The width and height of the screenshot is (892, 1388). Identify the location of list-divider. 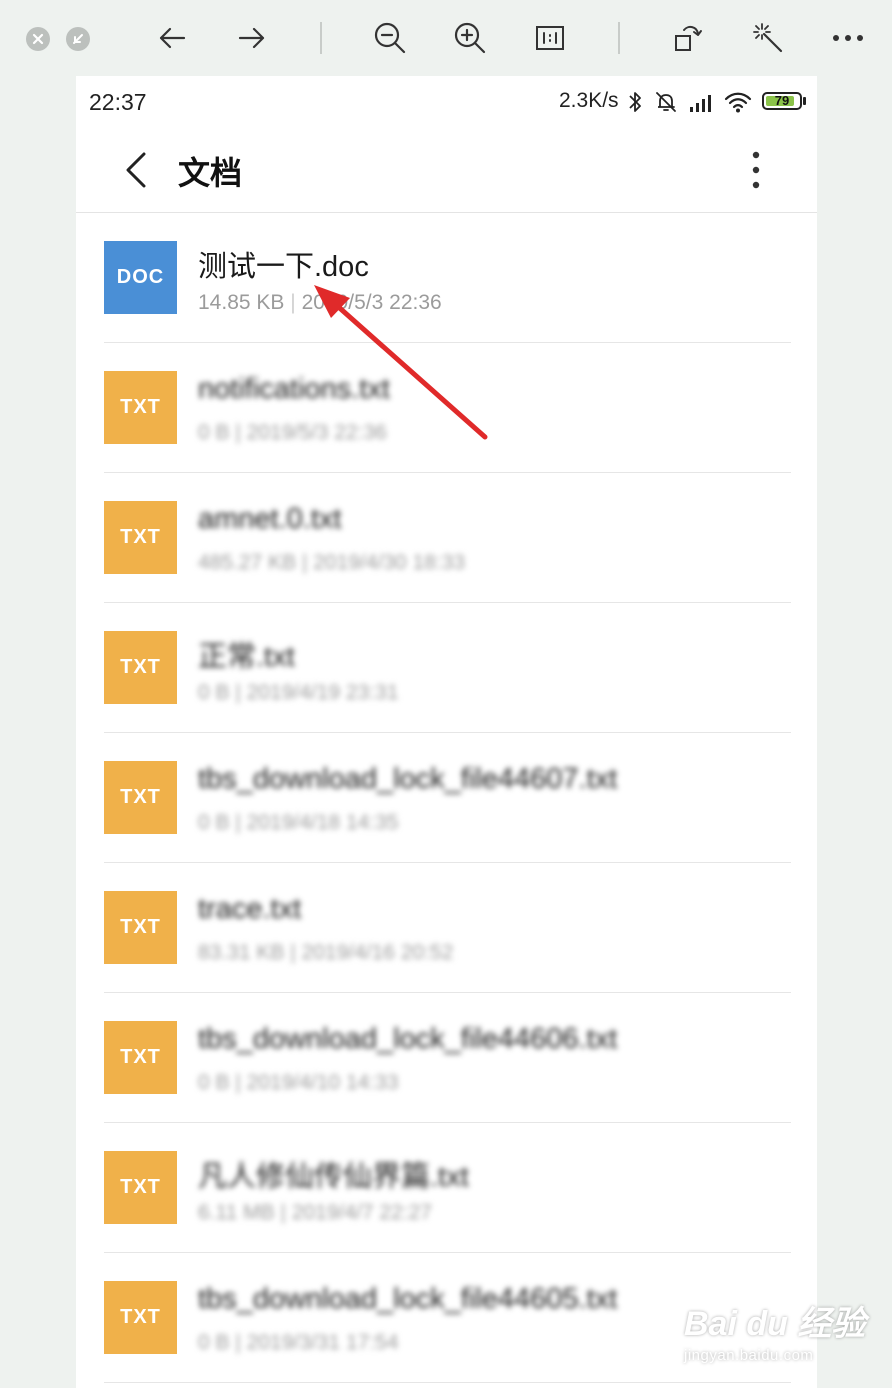
(447, 1382).